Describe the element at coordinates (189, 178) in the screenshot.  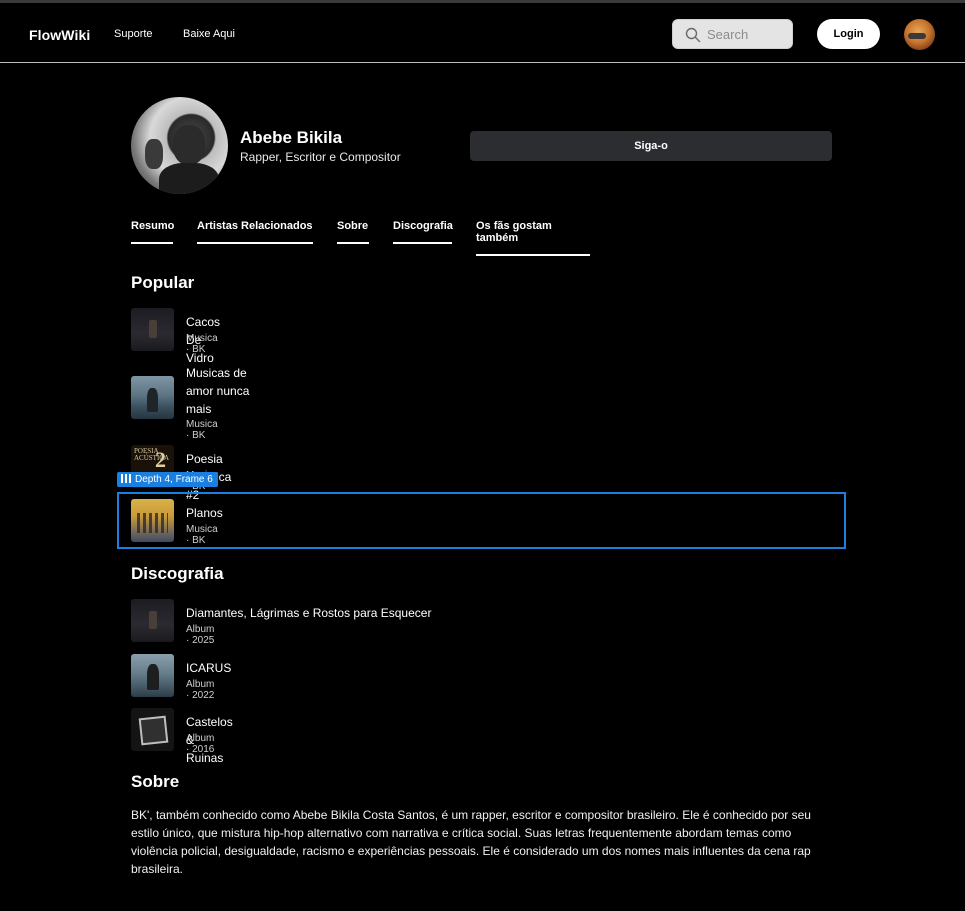
I see `artist-photo-shirt` at that location.